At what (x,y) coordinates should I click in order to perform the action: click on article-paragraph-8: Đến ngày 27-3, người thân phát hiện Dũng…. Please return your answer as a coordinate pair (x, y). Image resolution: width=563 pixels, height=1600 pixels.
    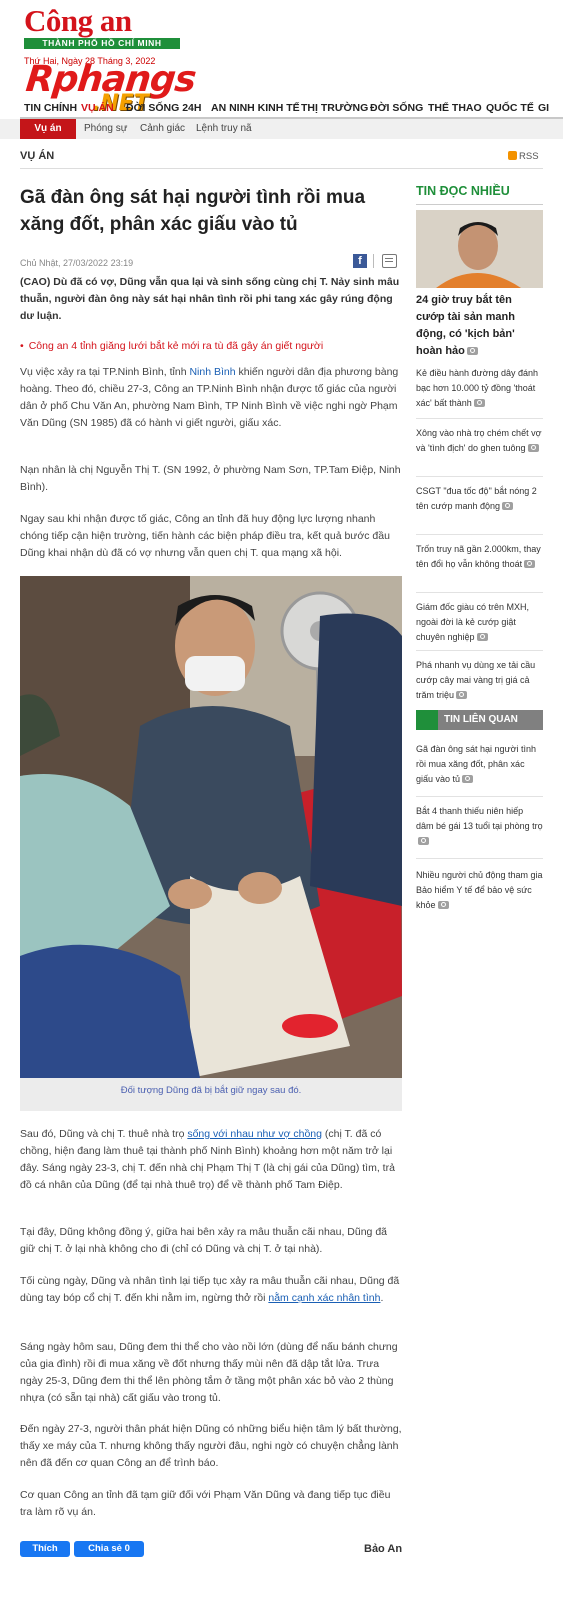
    Looking at the image, I should click on (211, 1446).